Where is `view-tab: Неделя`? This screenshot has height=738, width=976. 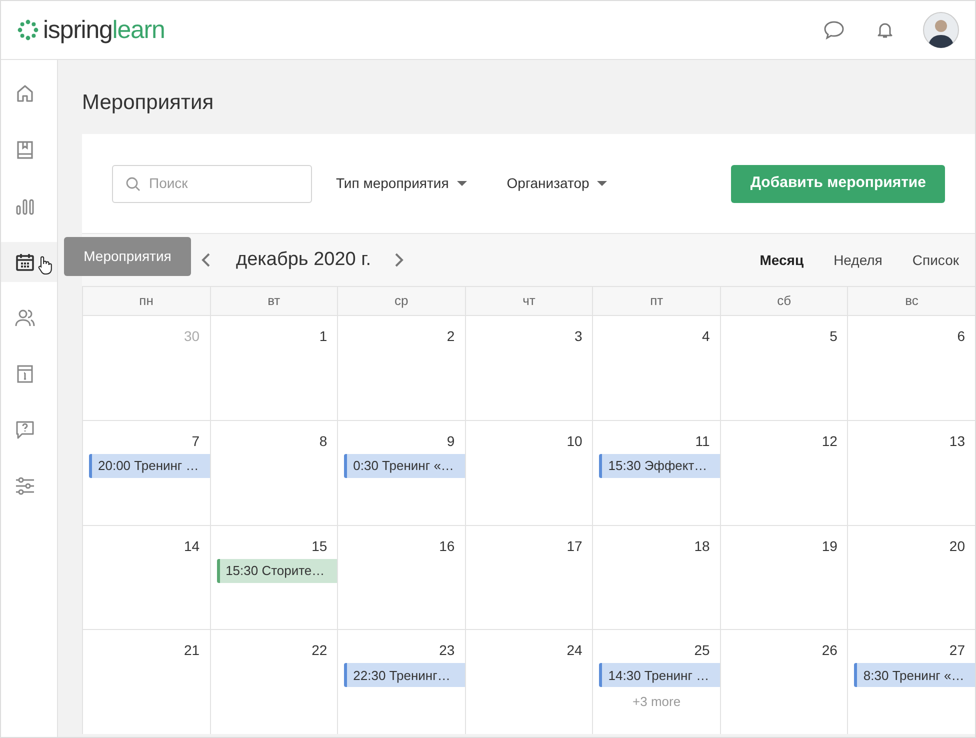 view-tab: Неделя is located at coordinates (858, 260).